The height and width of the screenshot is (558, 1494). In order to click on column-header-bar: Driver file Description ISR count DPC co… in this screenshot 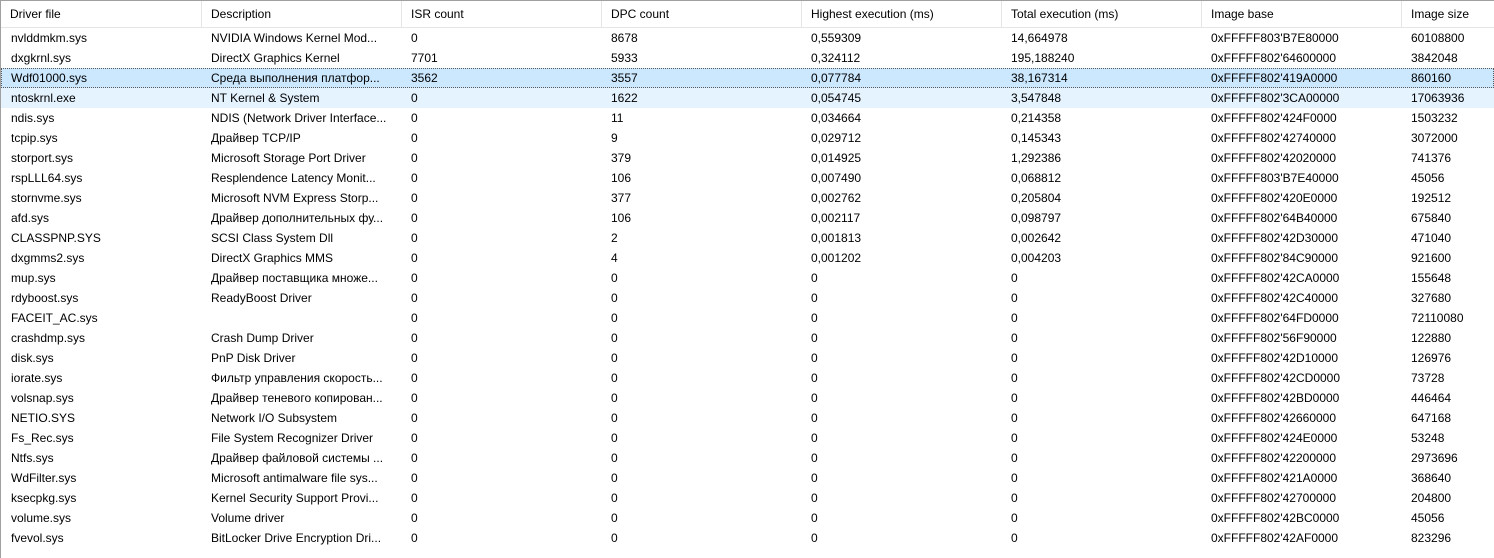, I will do `click(747, 14)`.